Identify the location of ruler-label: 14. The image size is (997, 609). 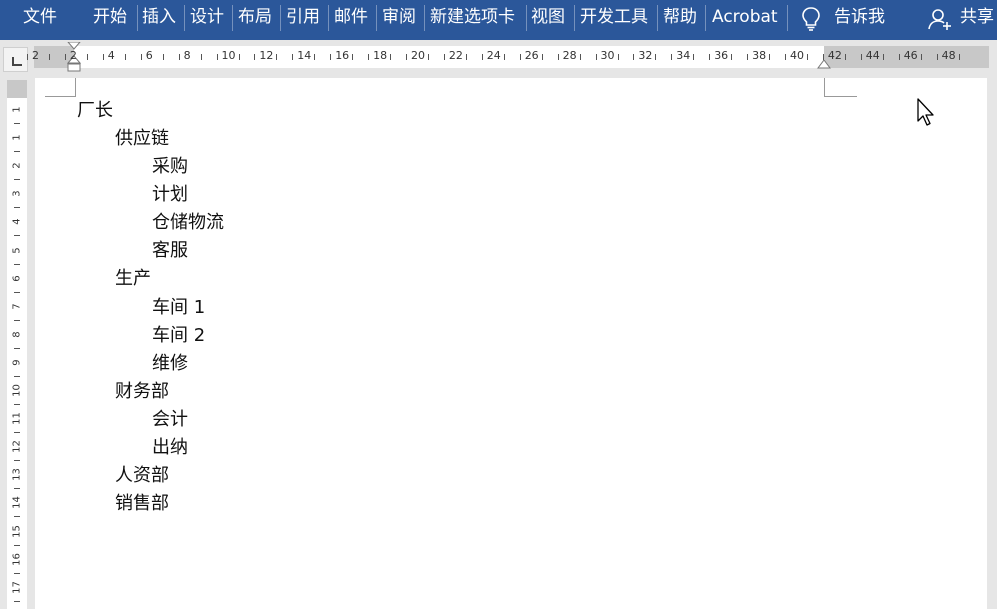
(304, 55).